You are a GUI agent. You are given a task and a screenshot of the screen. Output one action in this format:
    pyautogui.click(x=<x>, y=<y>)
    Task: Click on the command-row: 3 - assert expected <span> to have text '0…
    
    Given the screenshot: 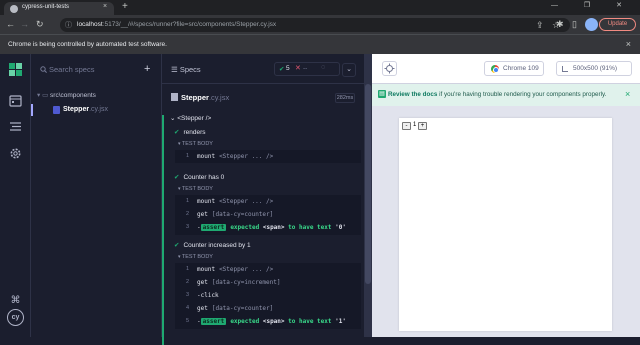 What is the action you would take?
    pyautogui.click(x=268, y=227)
    